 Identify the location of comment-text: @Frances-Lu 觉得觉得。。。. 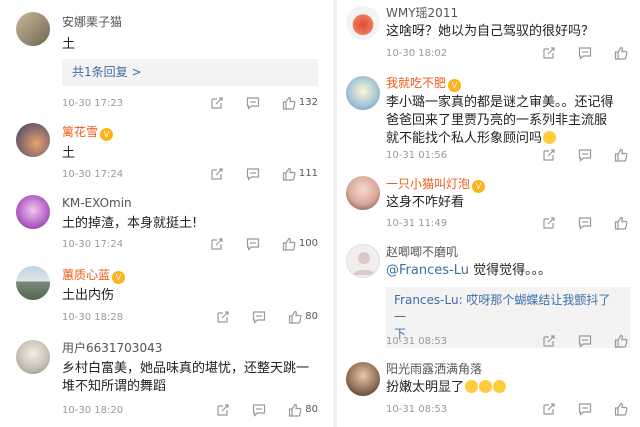
(469, 270).